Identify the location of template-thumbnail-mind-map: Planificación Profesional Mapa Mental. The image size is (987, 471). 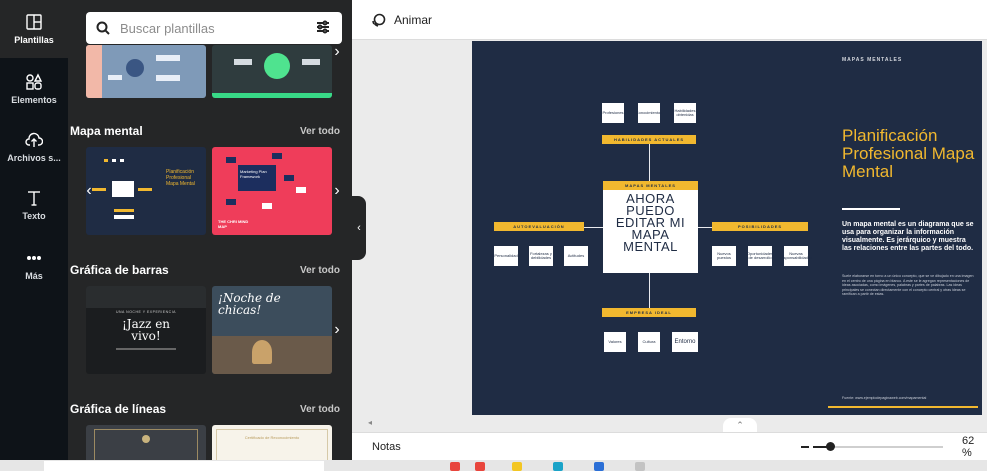
(146, 191).